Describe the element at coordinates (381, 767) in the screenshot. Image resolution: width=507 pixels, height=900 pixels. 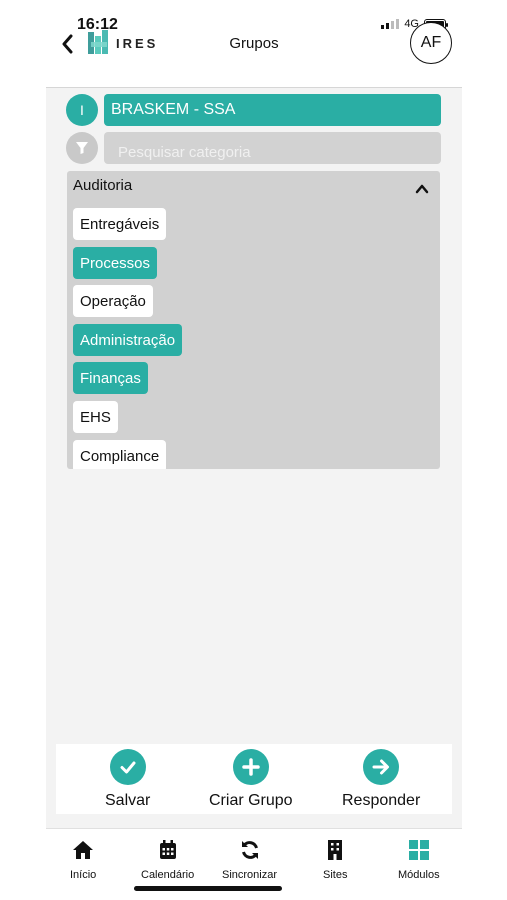
I see `arrow-right-icon` at that location.